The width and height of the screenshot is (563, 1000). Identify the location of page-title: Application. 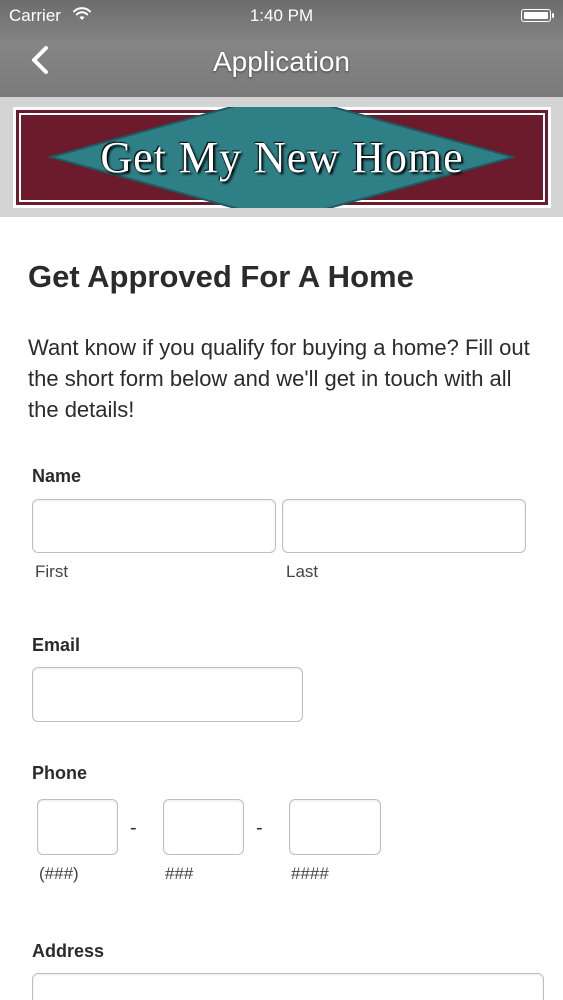
(281, 61).